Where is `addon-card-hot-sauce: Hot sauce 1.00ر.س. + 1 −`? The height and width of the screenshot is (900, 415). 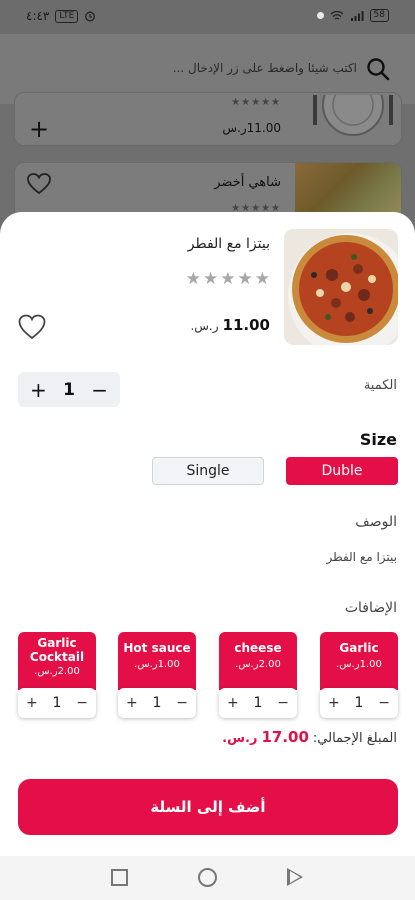 addon-card-hot-sauce: Hot sauce 1.00ر.س. + 1 − is located at coordinates (158, 675).